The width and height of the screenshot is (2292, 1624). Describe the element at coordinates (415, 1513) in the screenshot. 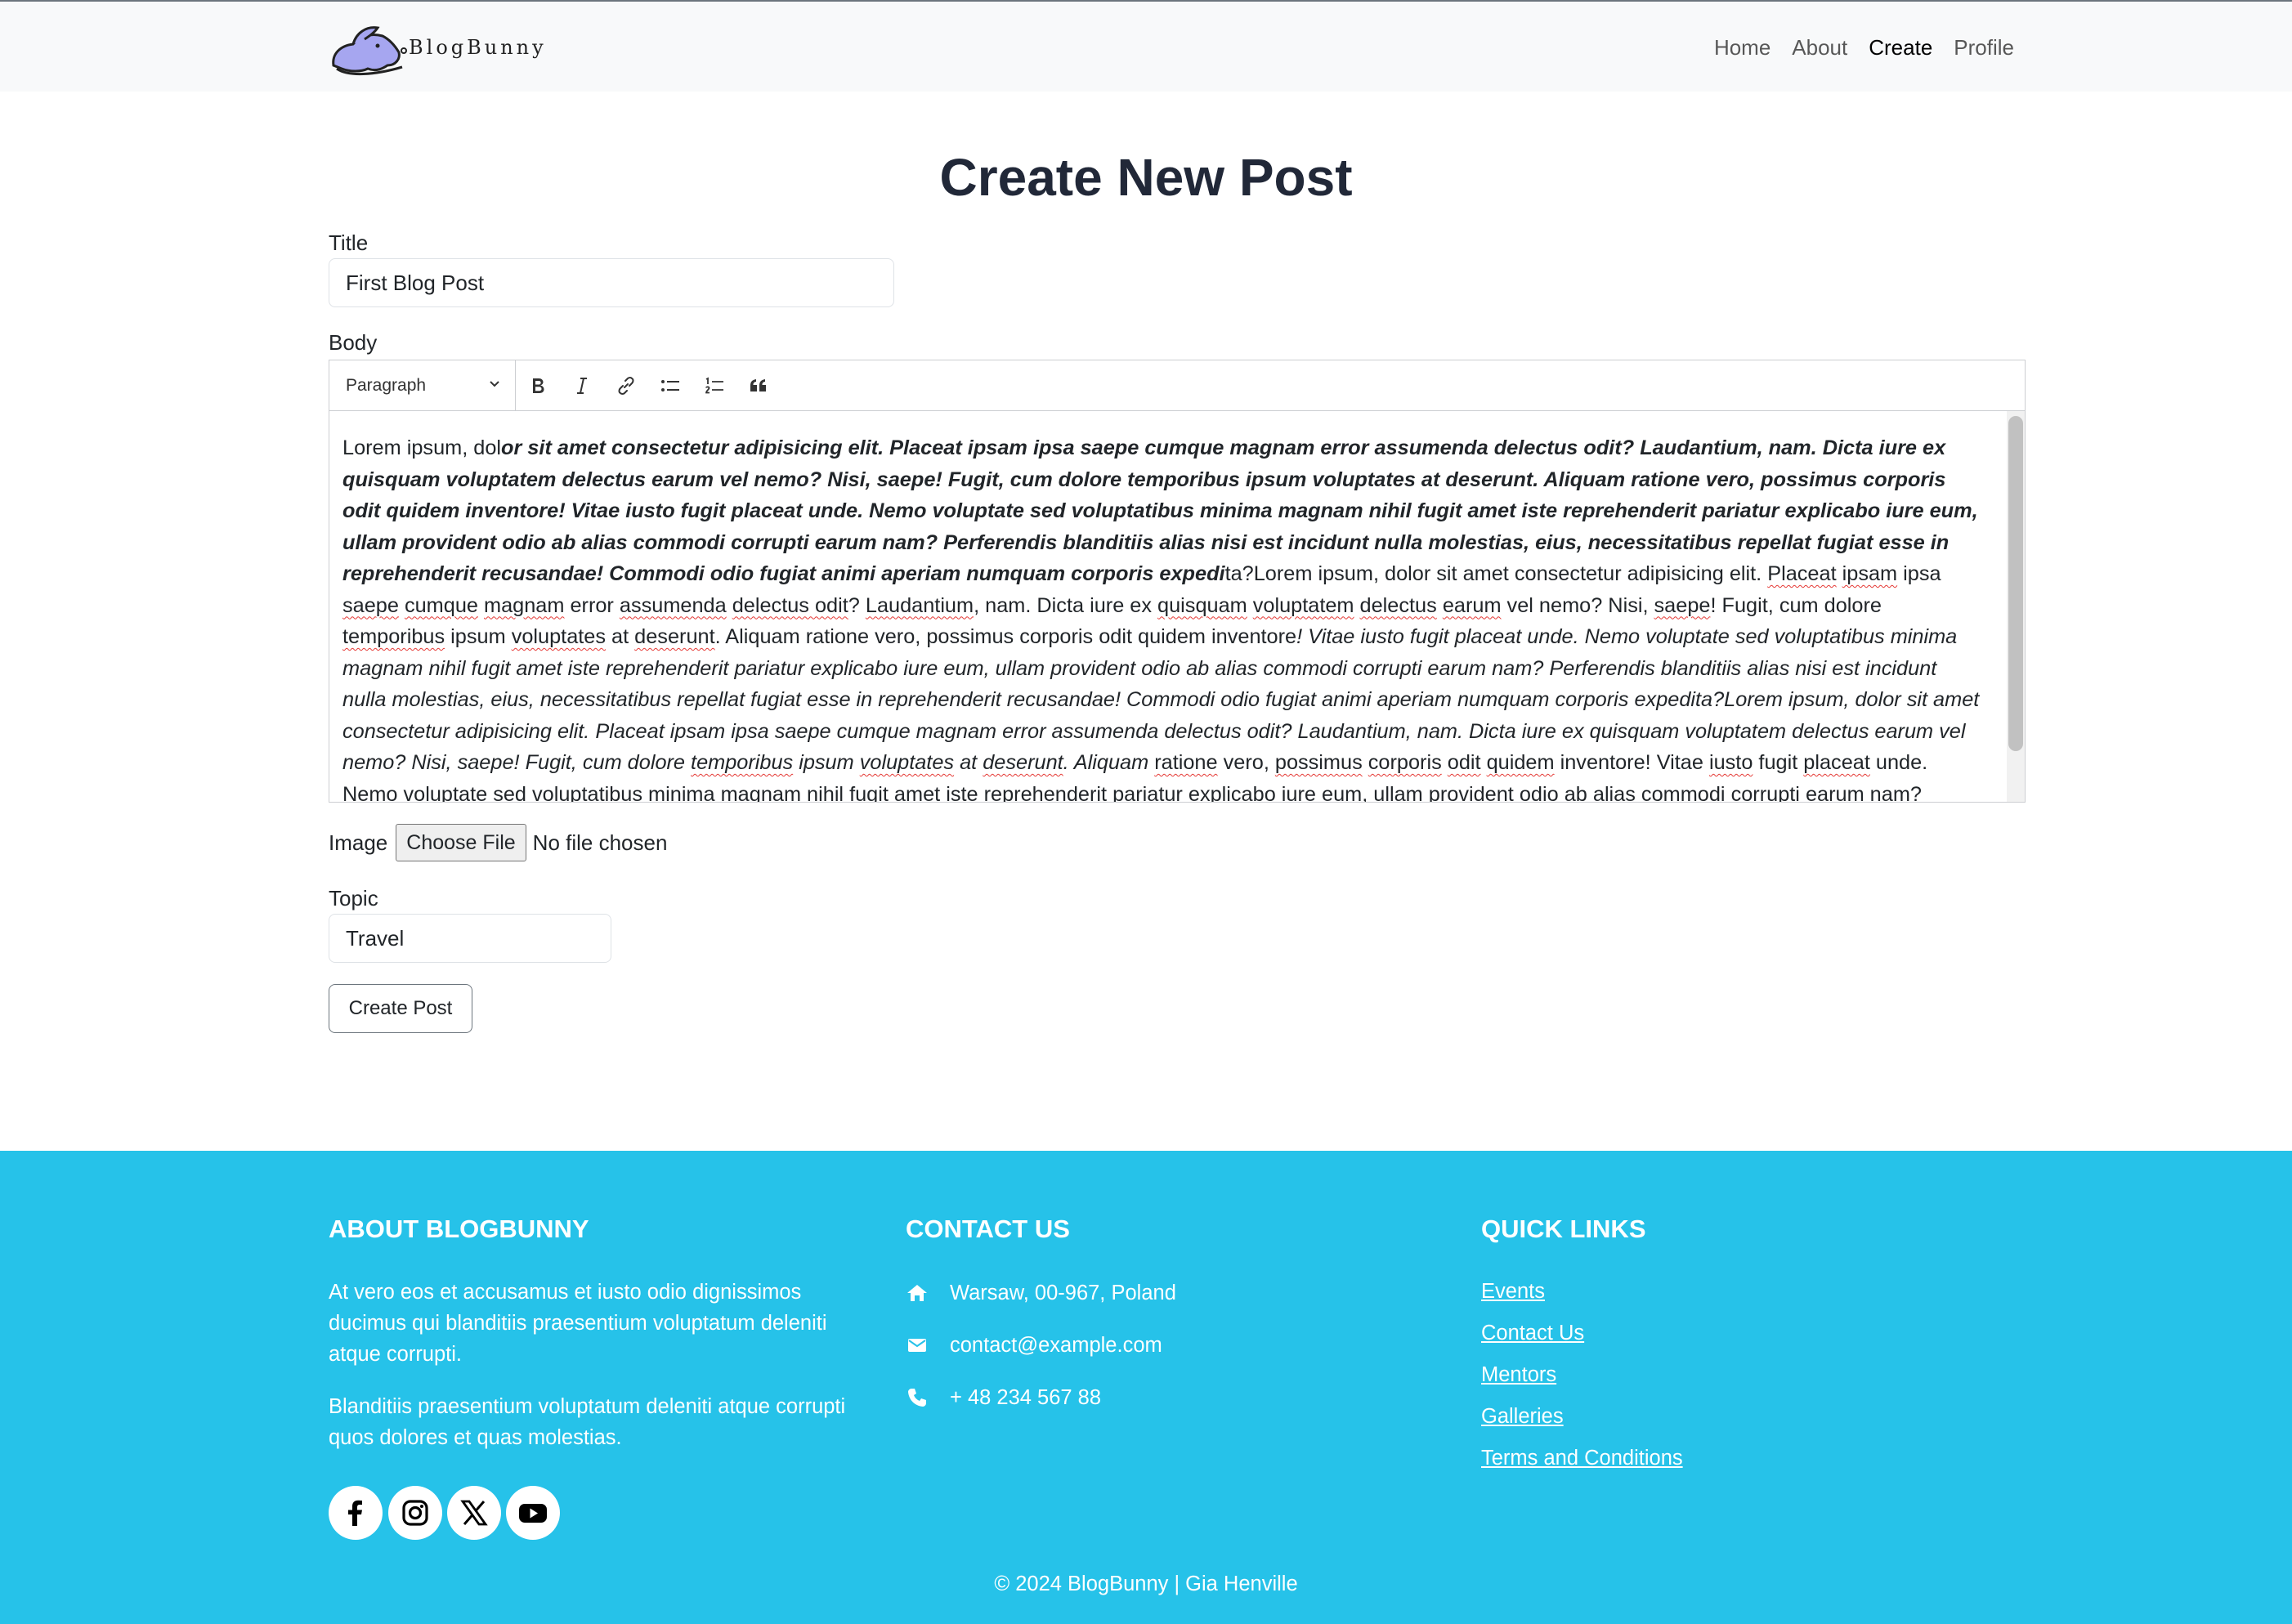

I see `instagram-button` at that location.